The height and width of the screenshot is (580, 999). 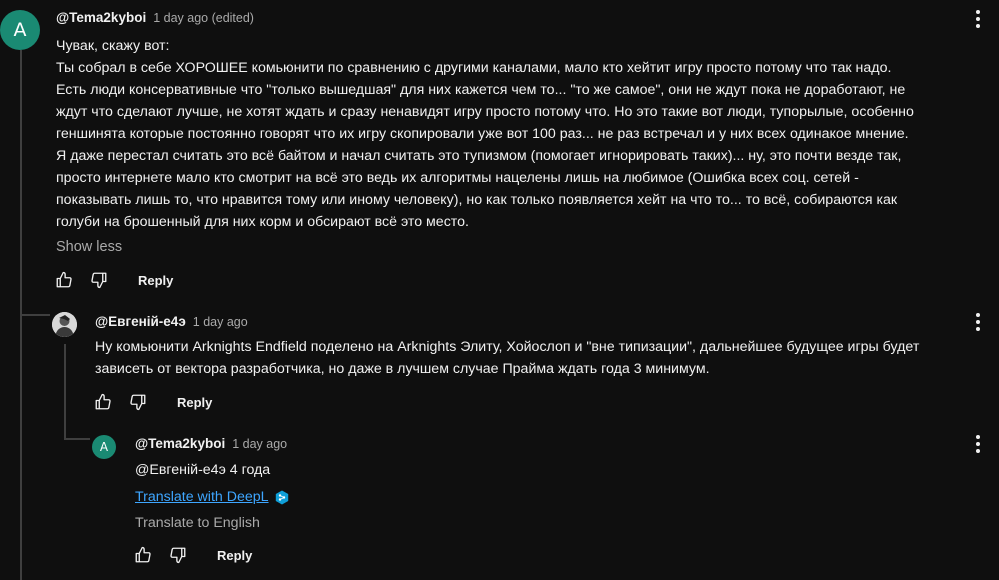 I want to click on reply-thread-line, so click(x=65, y=392).